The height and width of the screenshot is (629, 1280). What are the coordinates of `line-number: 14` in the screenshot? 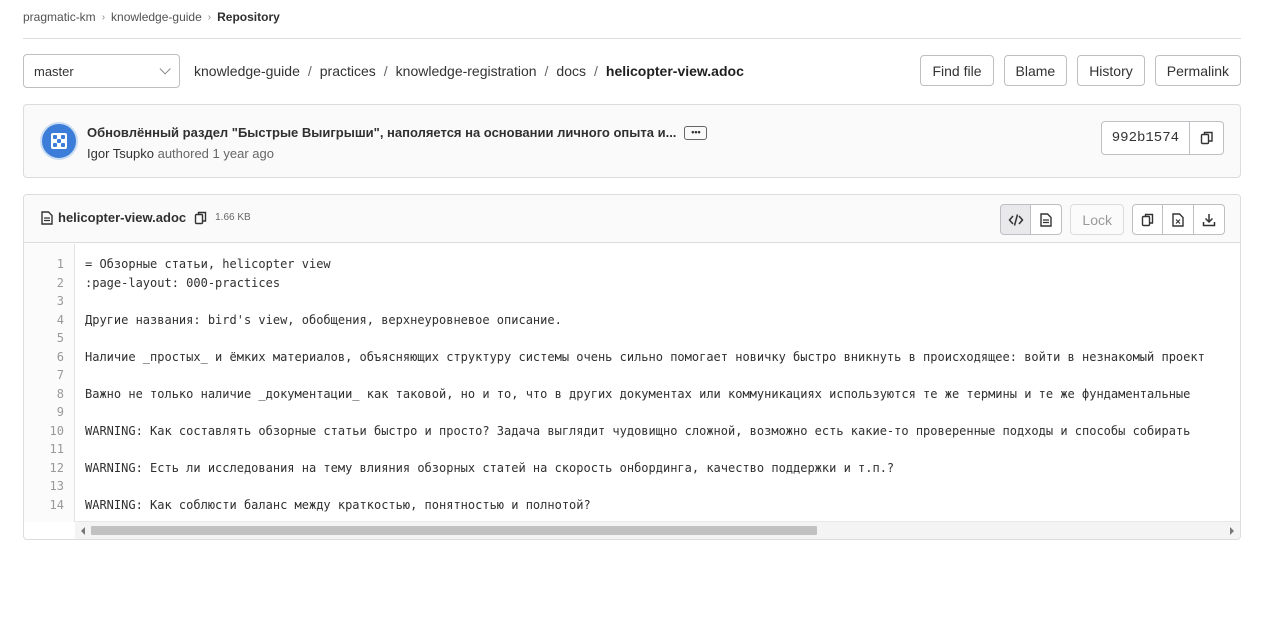 It's located at (49, 505).